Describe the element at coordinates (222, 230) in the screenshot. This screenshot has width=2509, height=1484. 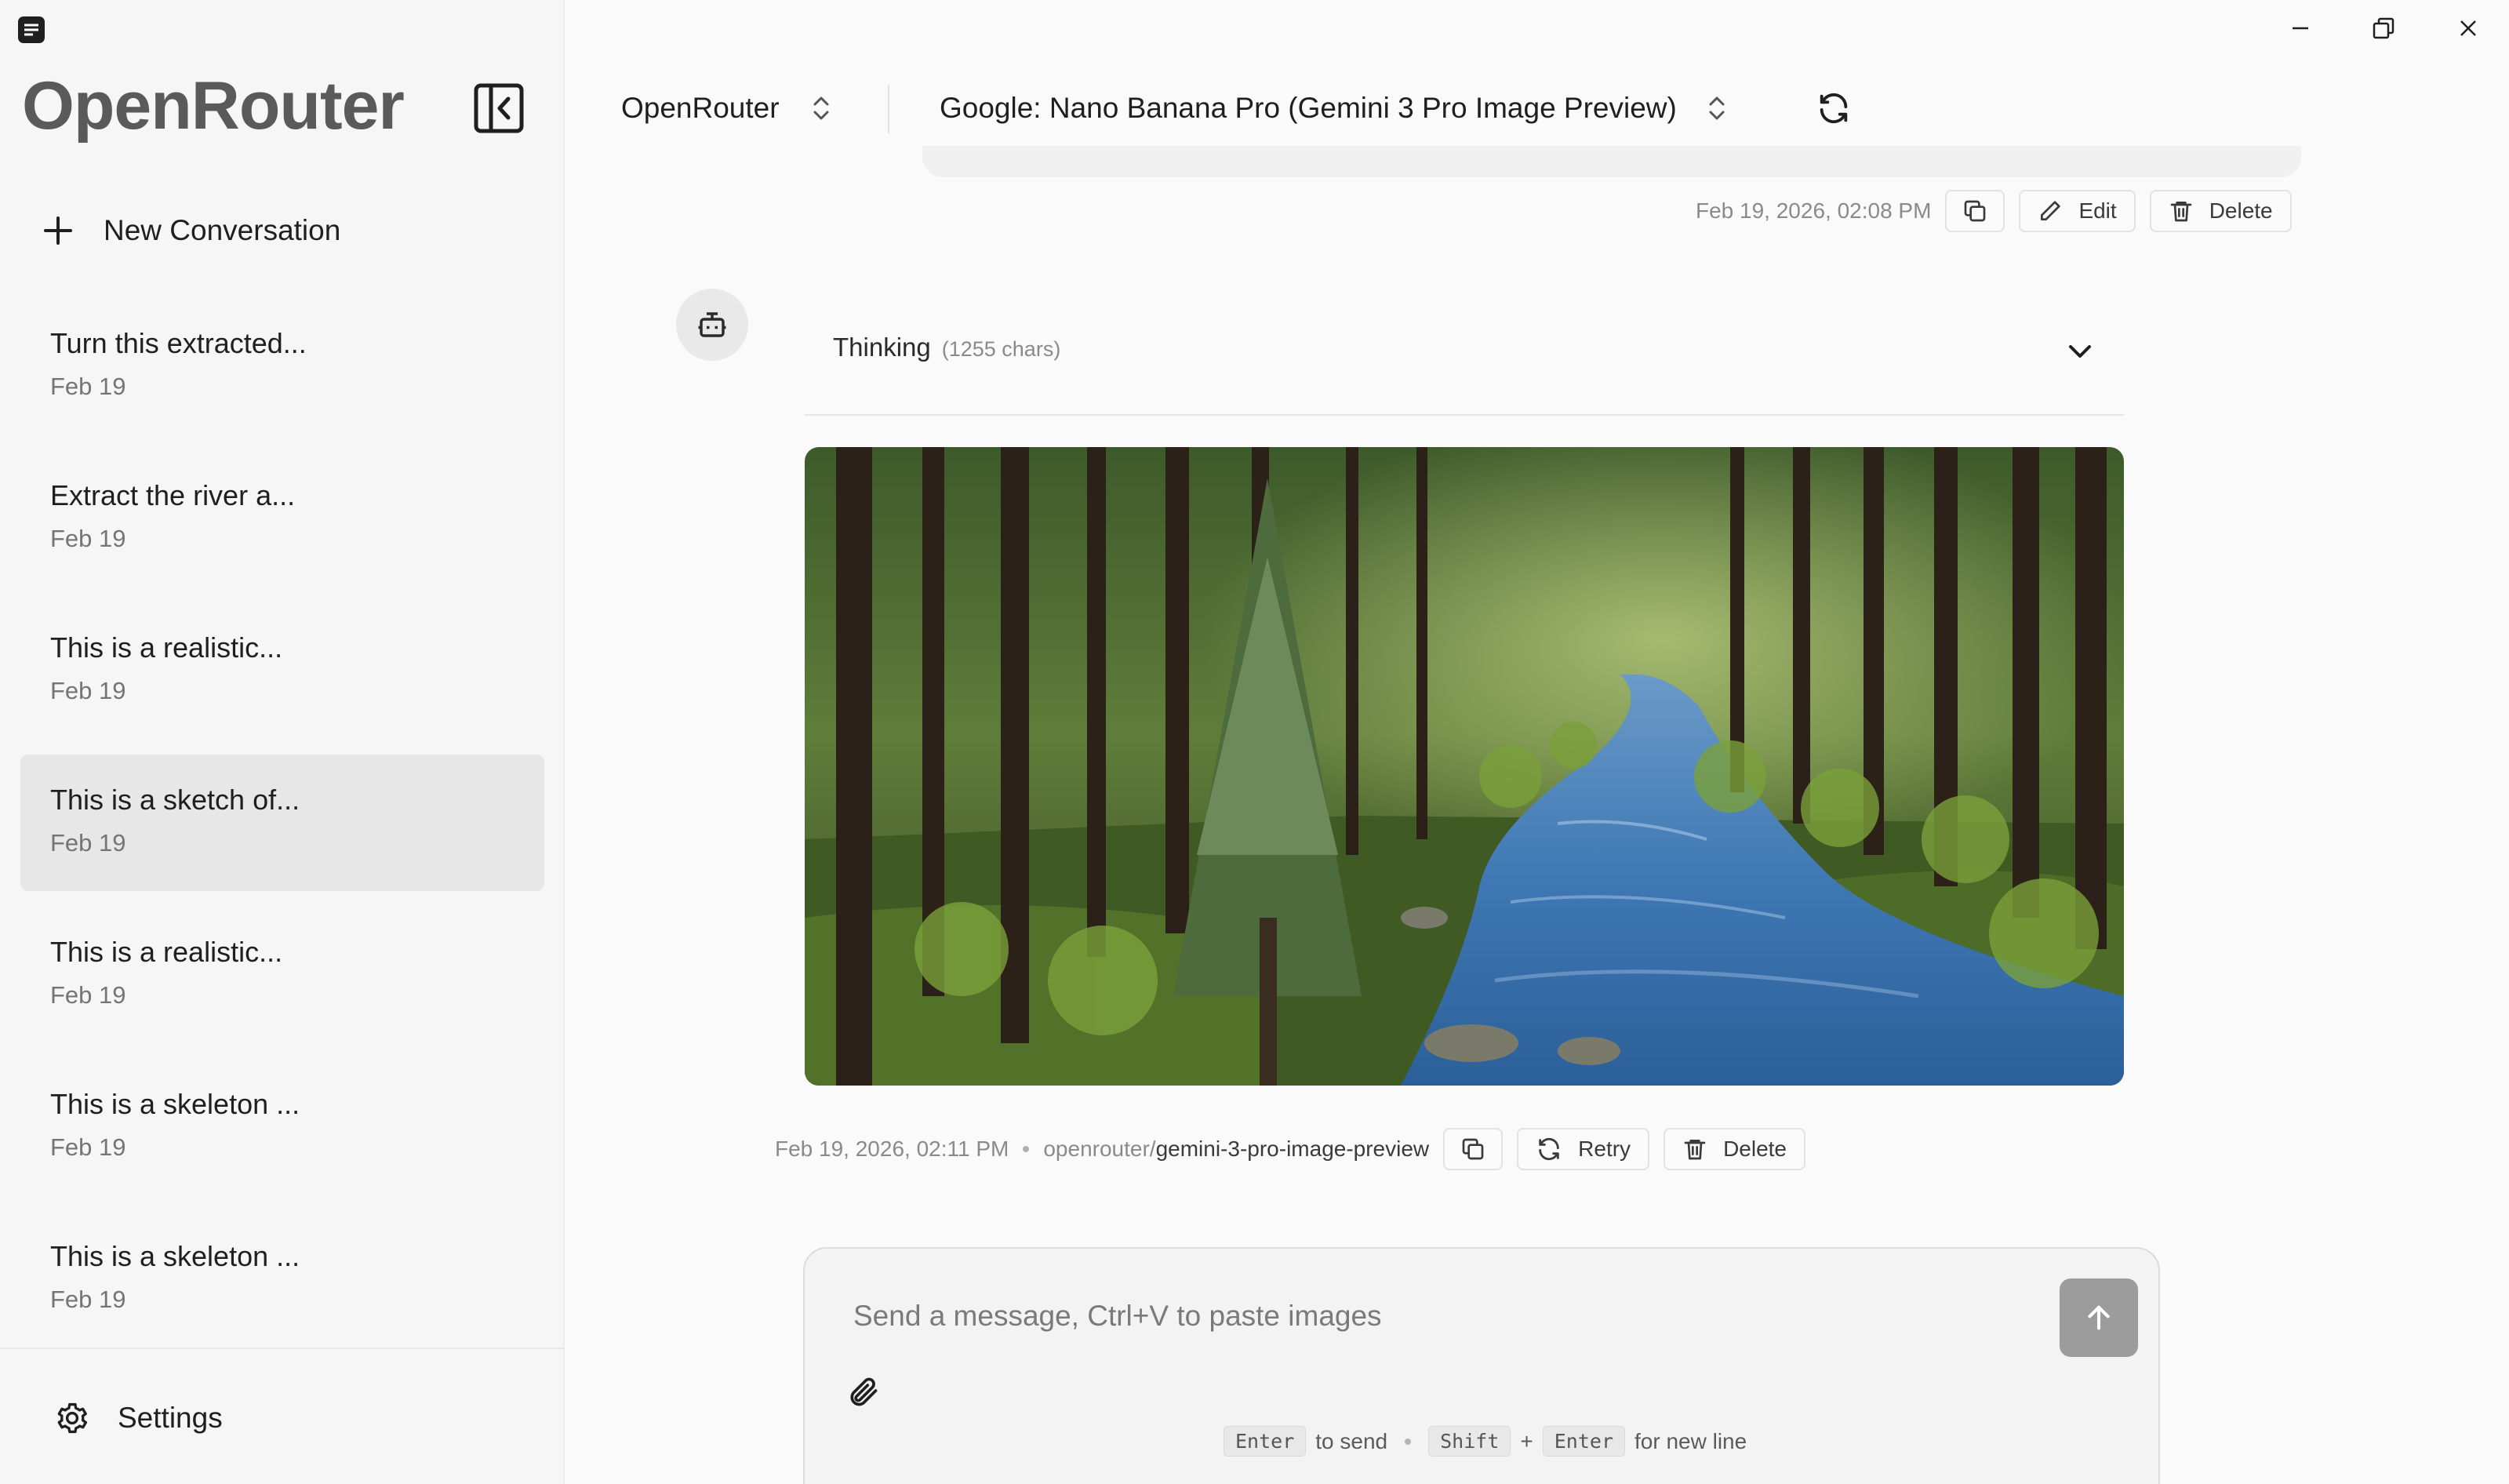
I see `new-conversation-label: New Conversation` at that location.